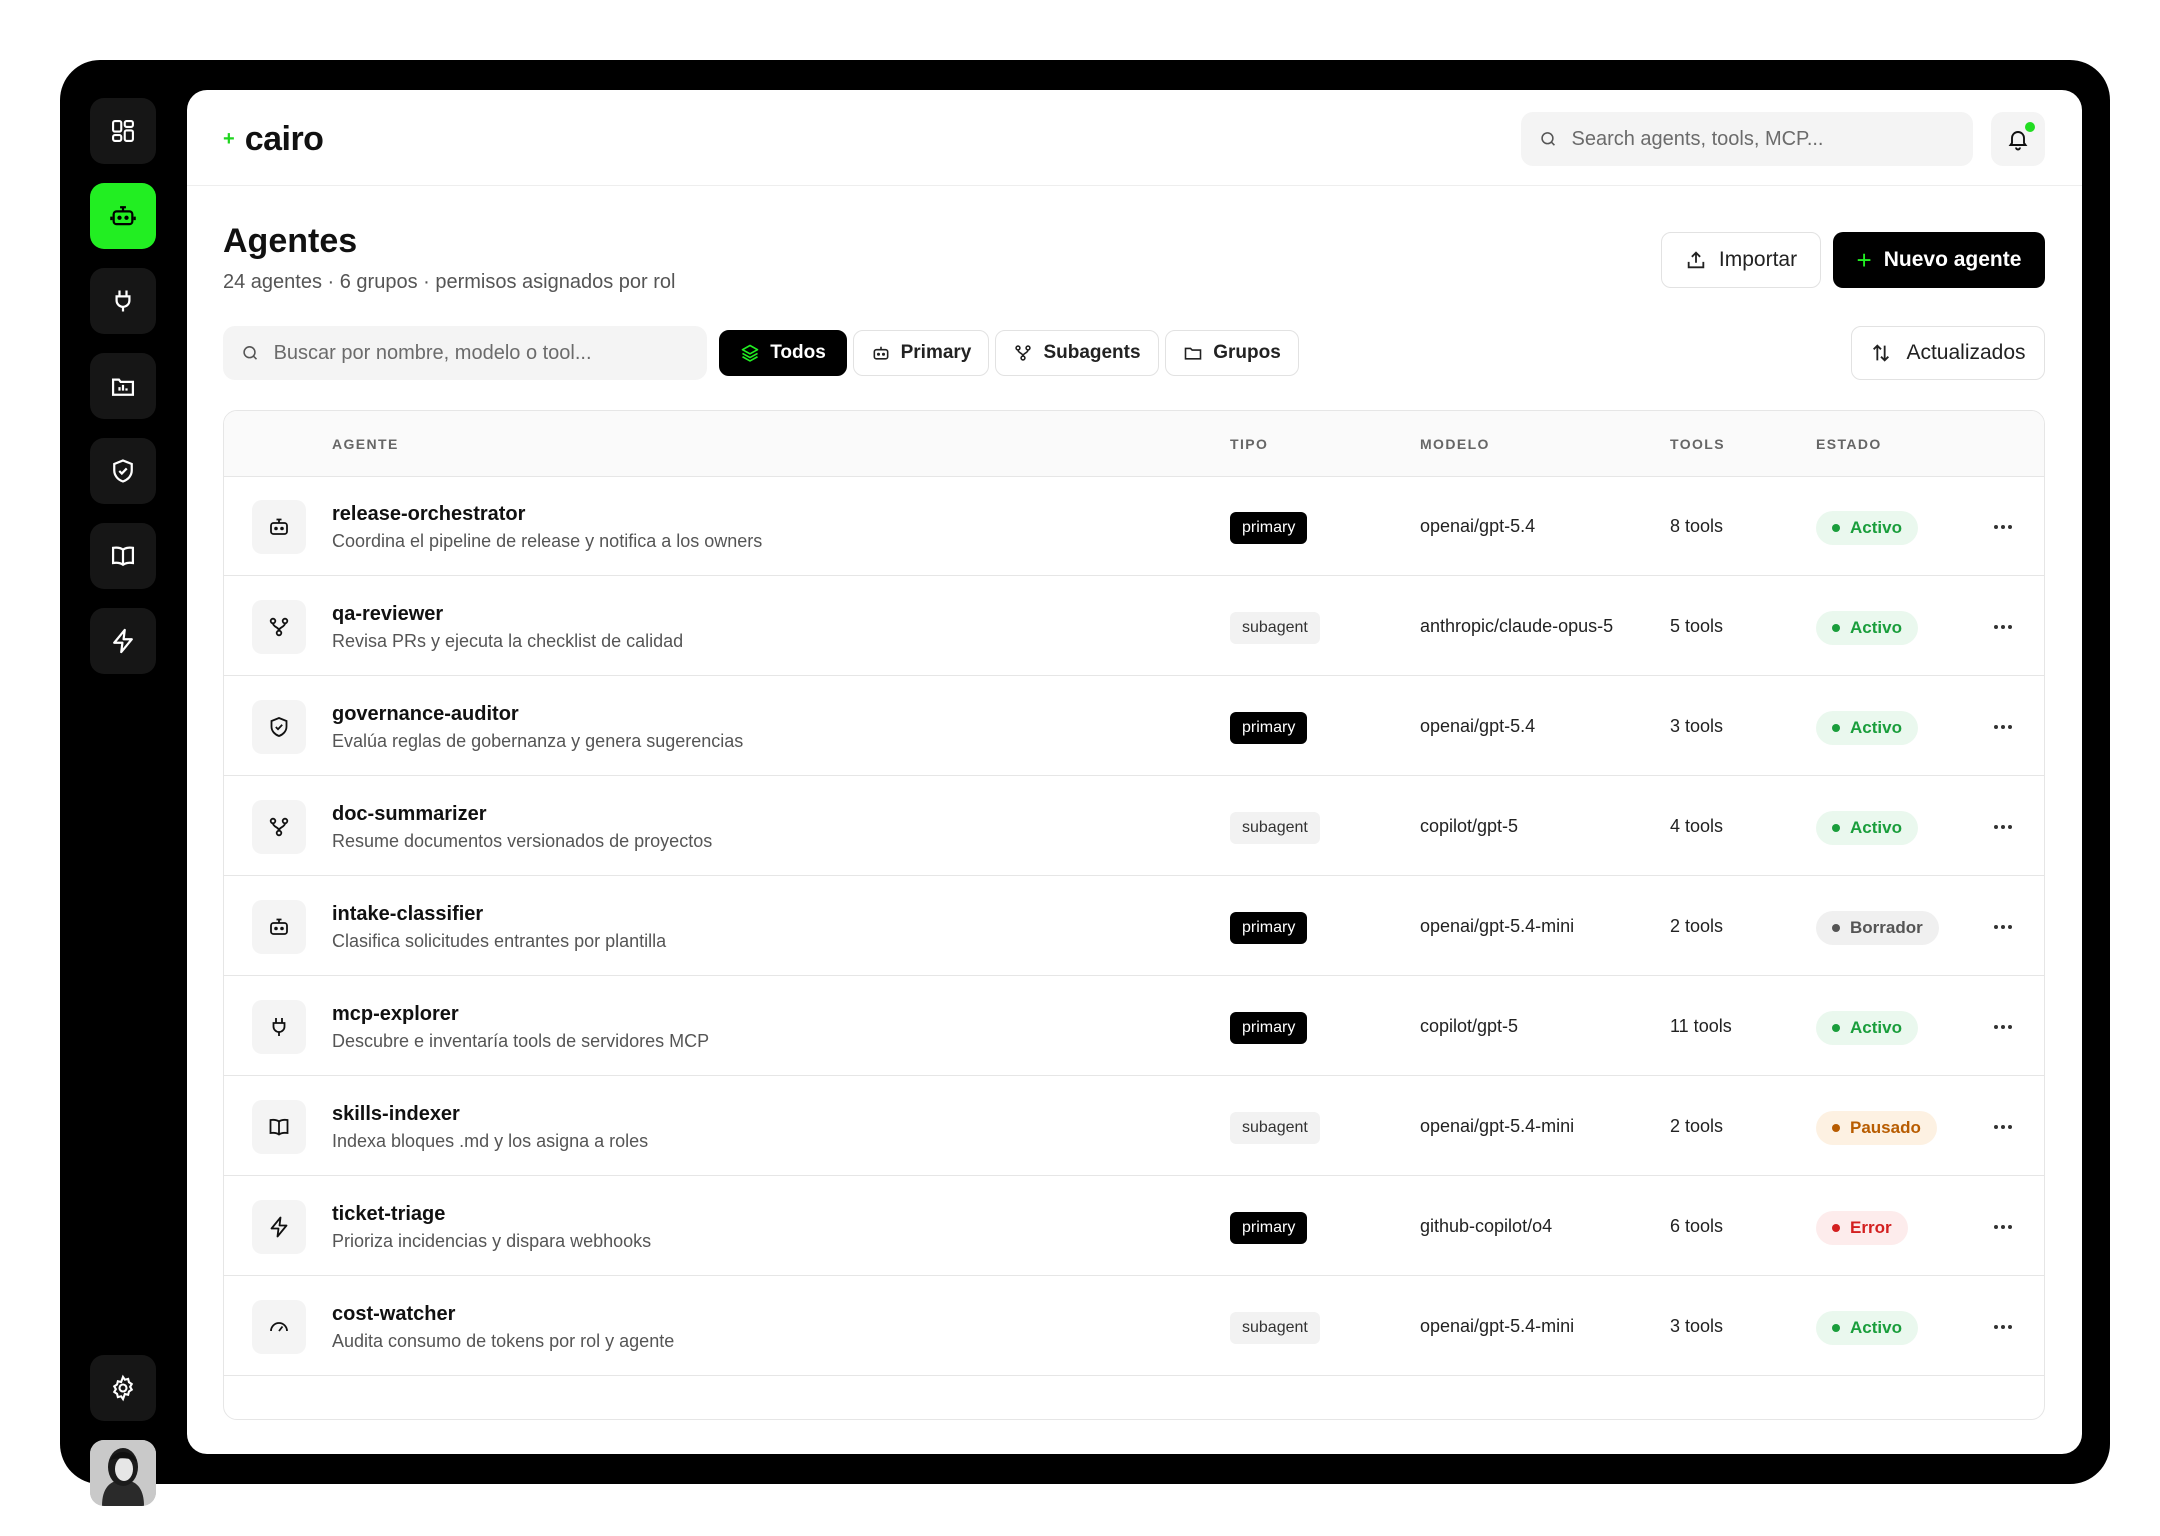 This screenshot has width=2160, height=1536. Describe the element at coordinates (1249, 444) in the screenshot. I see `column-header-type: TIPO` at that location.